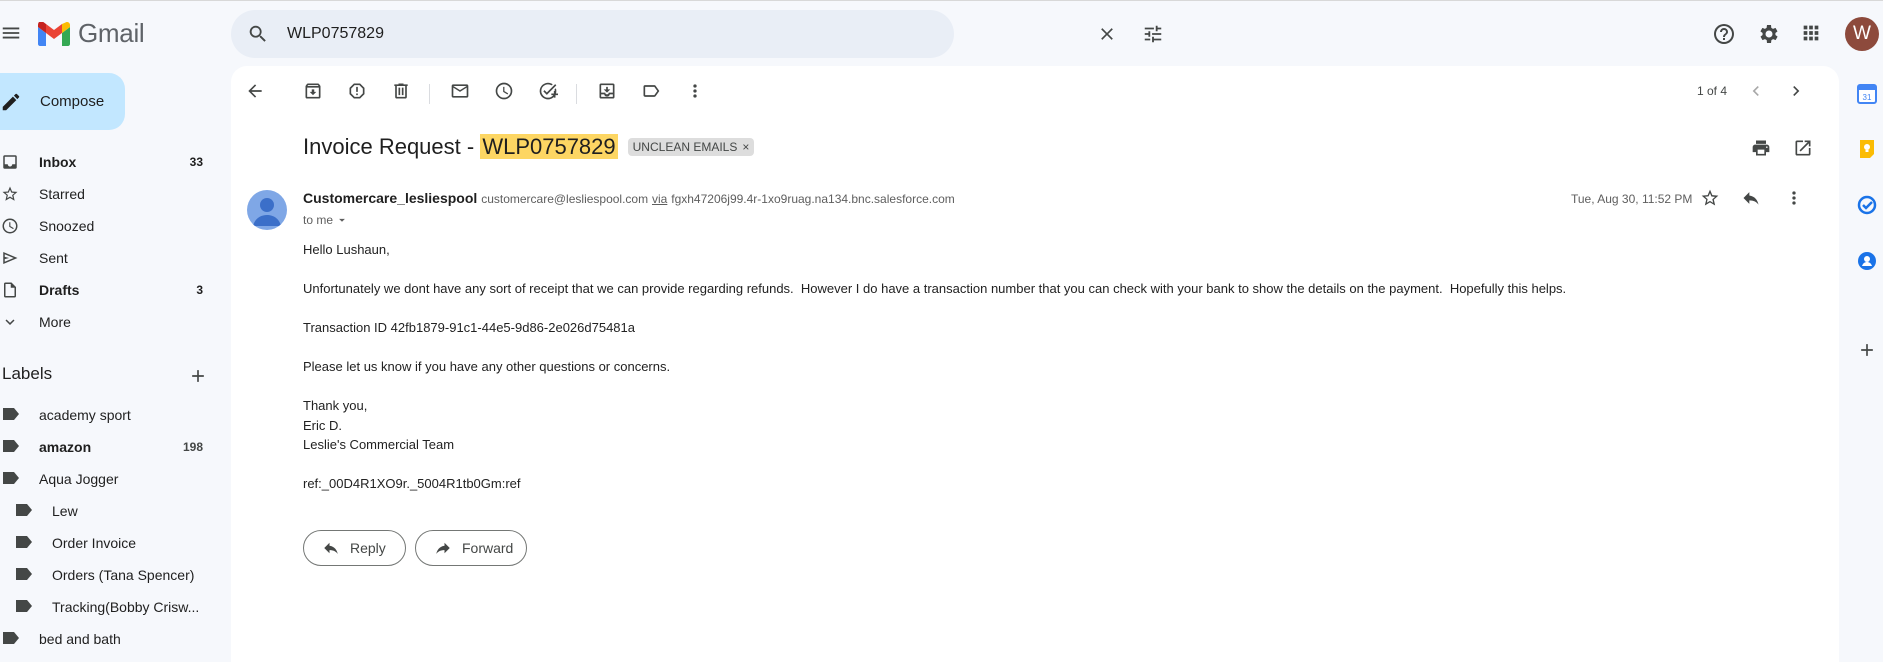 Image resolution: width=1883 pixels, height=662 pixels. I want to click on gmail-logo: Gmail, so click(91, 33).